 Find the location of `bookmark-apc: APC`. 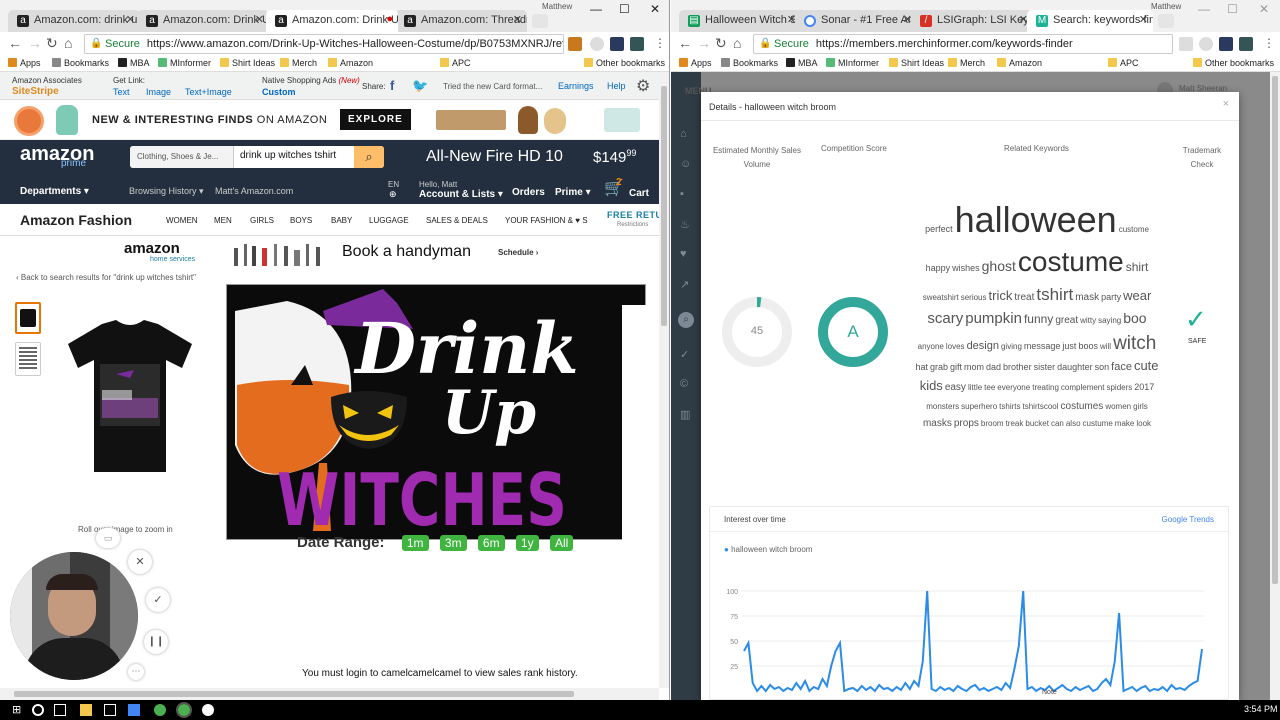

bookmark-apc: APC is located at coordinates (1123, 63).